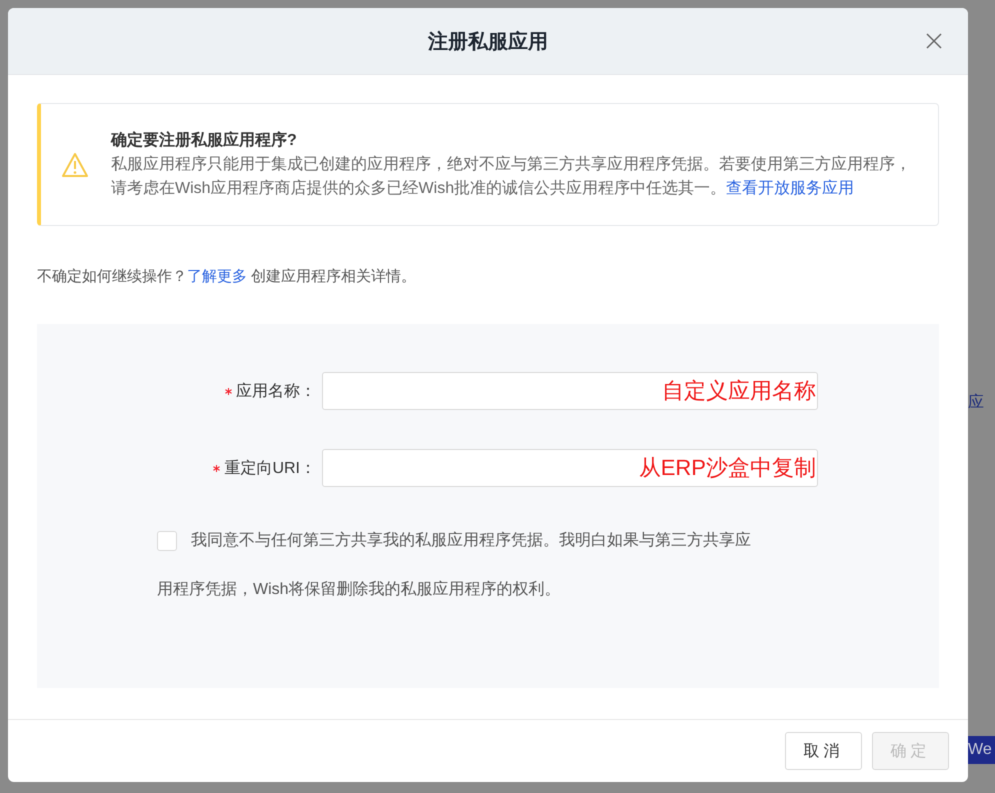  I want to click on agreement-text: 我同意不与任何第三方共享我的私服应用程序凭据。我明白如果与第三方共享应, so click(471, 540).